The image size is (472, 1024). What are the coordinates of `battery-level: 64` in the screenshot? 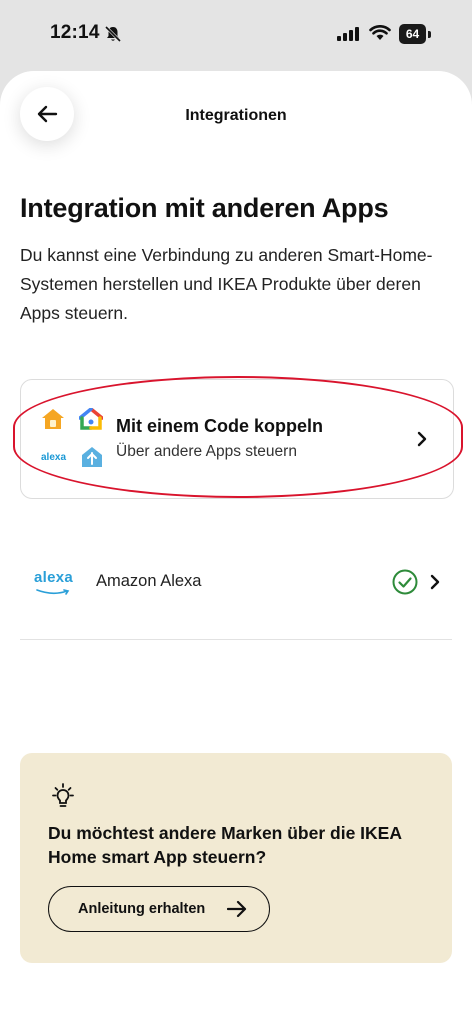 It's located at (412, 34).